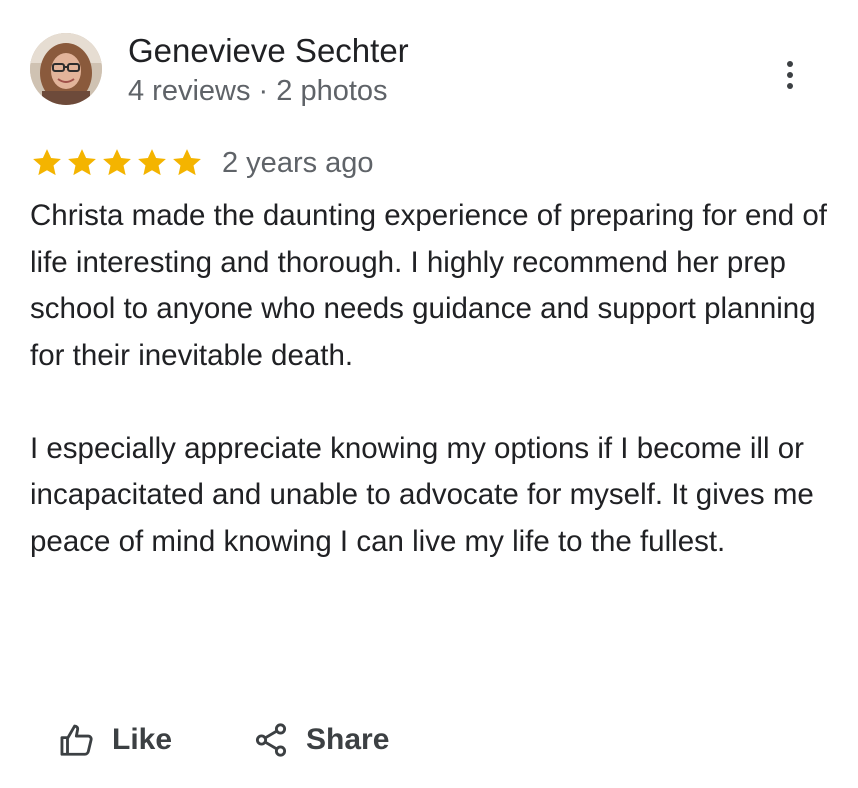  I want to click on avatar, so click(66, 69).